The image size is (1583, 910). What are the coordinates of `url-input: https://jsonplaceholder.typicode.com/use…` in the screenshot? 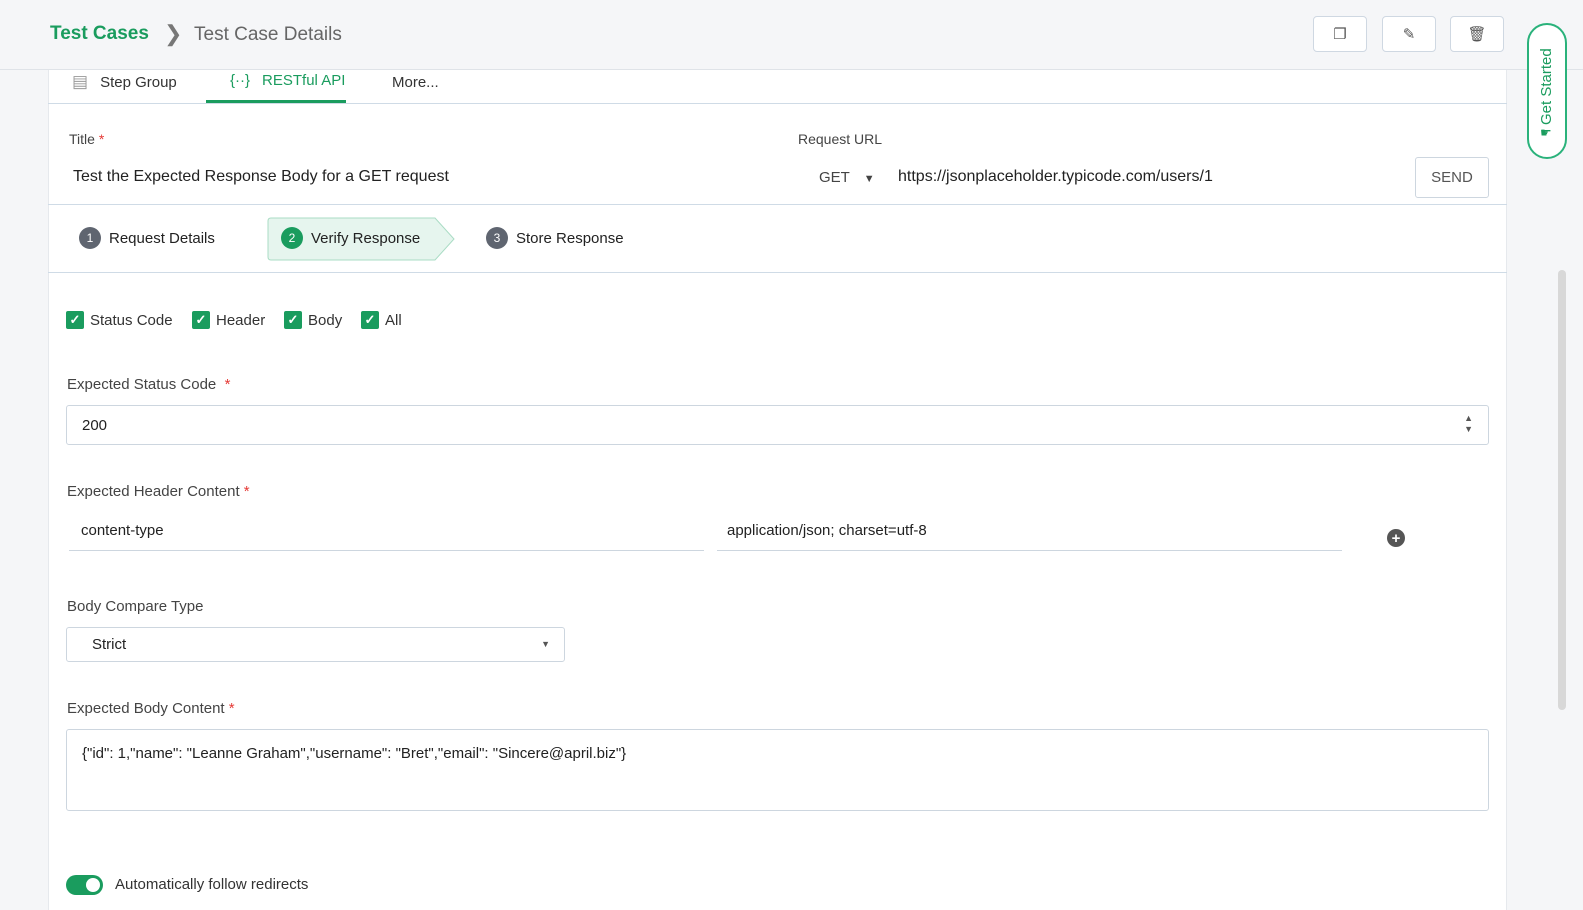 It's located at (1055, 177).